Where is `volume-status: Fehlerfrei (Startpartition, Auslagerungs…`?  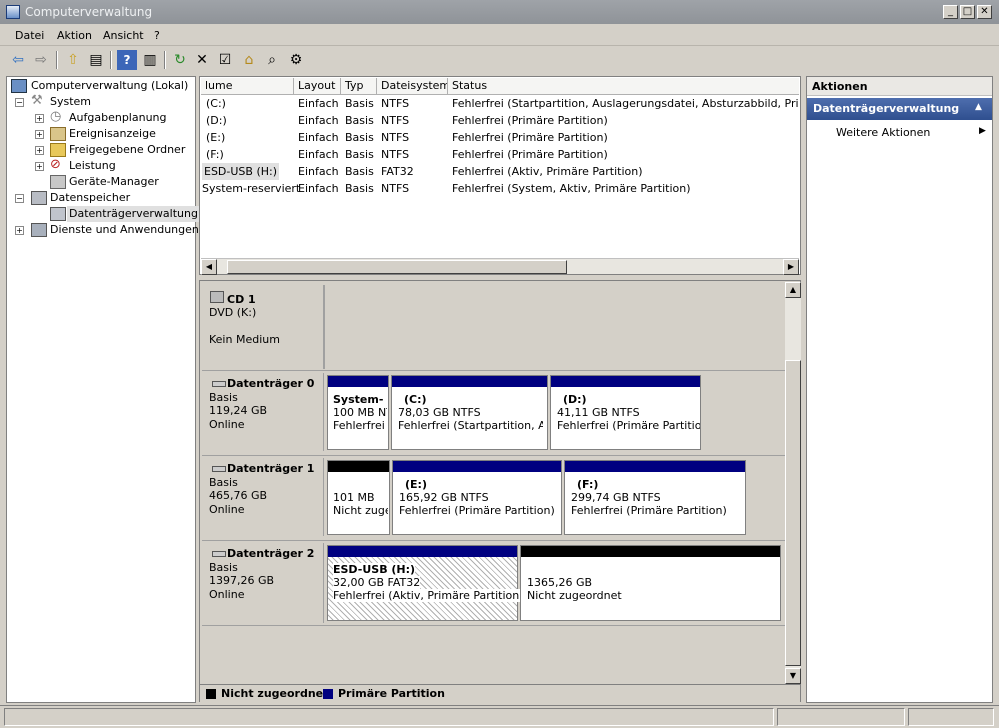
volume-status: Fehlerfrei (Startpartition, Auslagerungs… is located at coordinates (625, 103).